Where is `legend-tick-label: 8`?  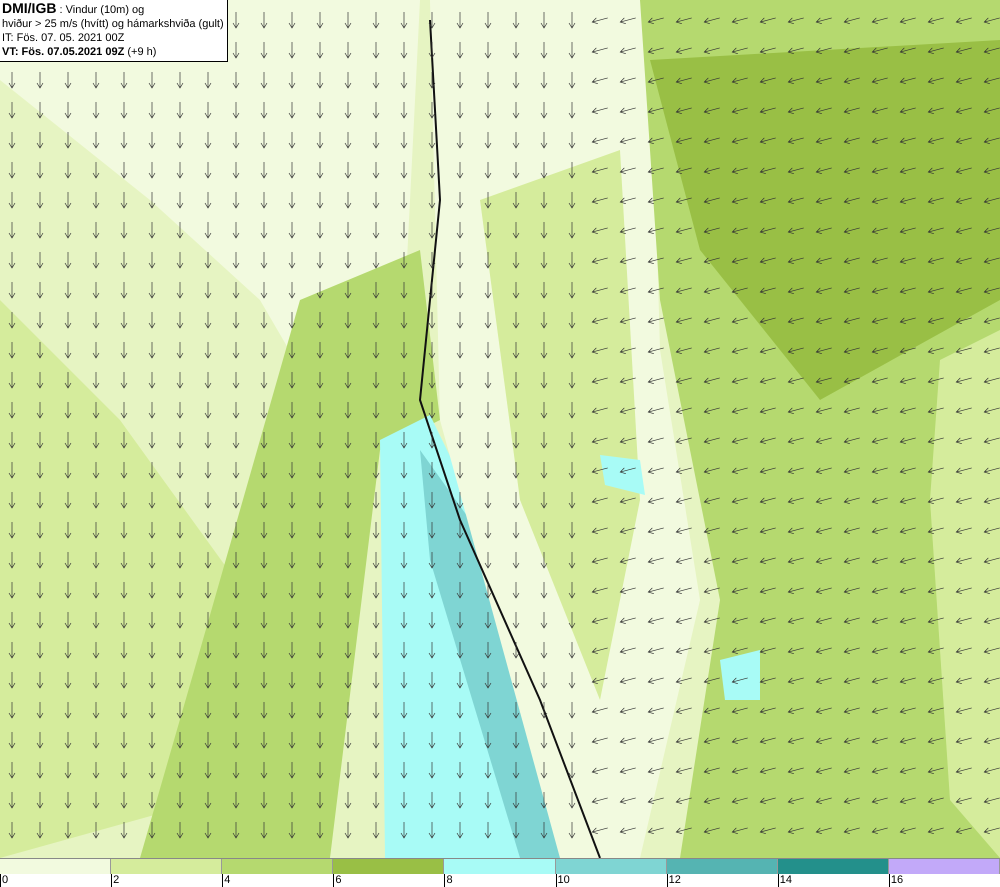
legend-tick-label: 8 is located at coordinates (500, 880).